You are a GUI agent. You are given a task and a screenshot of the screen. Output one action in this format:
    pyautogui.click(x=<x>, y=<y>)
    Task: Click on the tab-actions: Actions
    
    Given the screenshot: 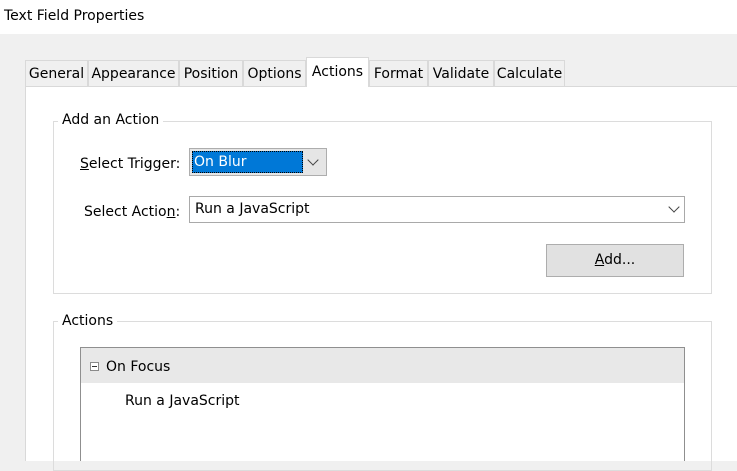 What is the action you would take?
    pyautogui.click(x=337, y=72)
    